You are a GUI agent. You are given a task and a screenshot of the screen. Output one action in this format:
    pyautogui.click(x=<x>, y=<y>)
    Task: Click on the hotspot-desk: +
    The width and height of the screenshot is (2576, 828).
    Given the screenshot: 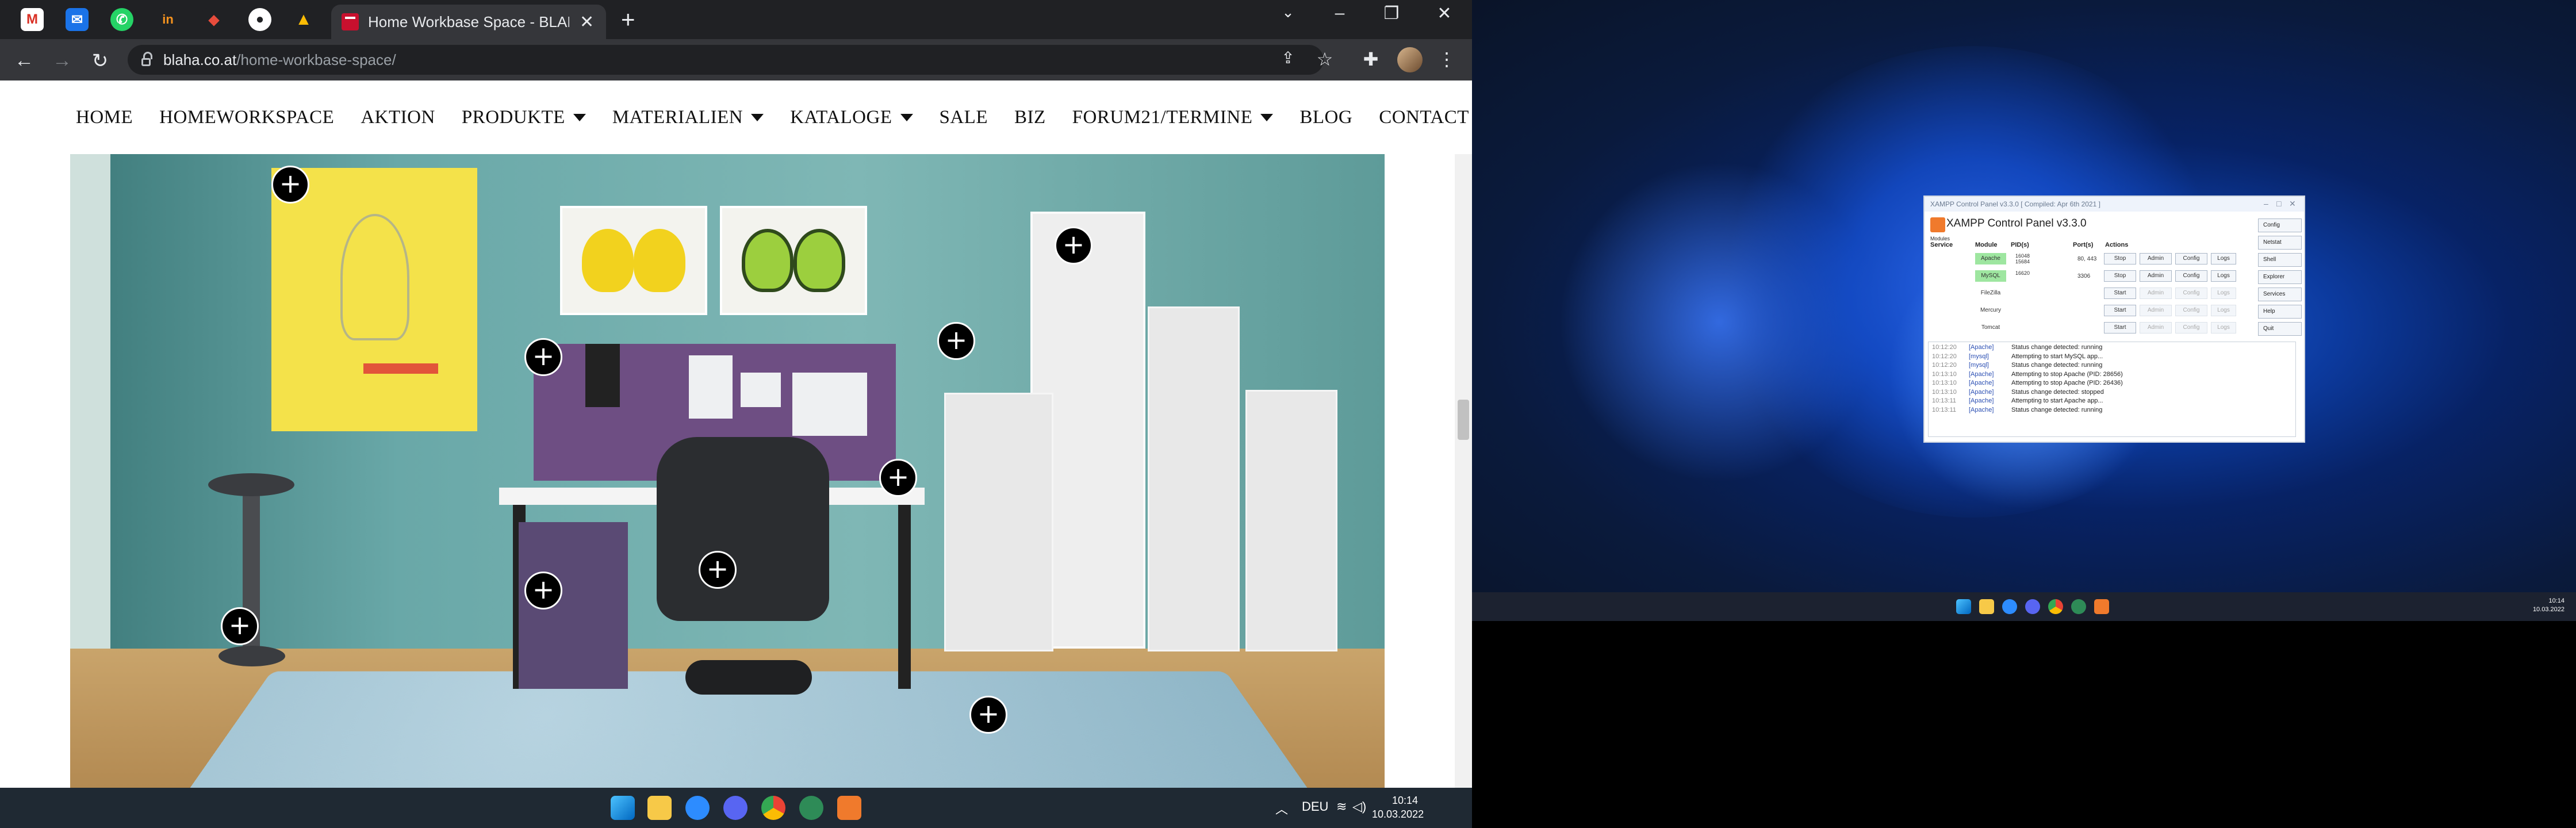 What is the action you would take?
    pyautogui.click(x=898, y=478)
    